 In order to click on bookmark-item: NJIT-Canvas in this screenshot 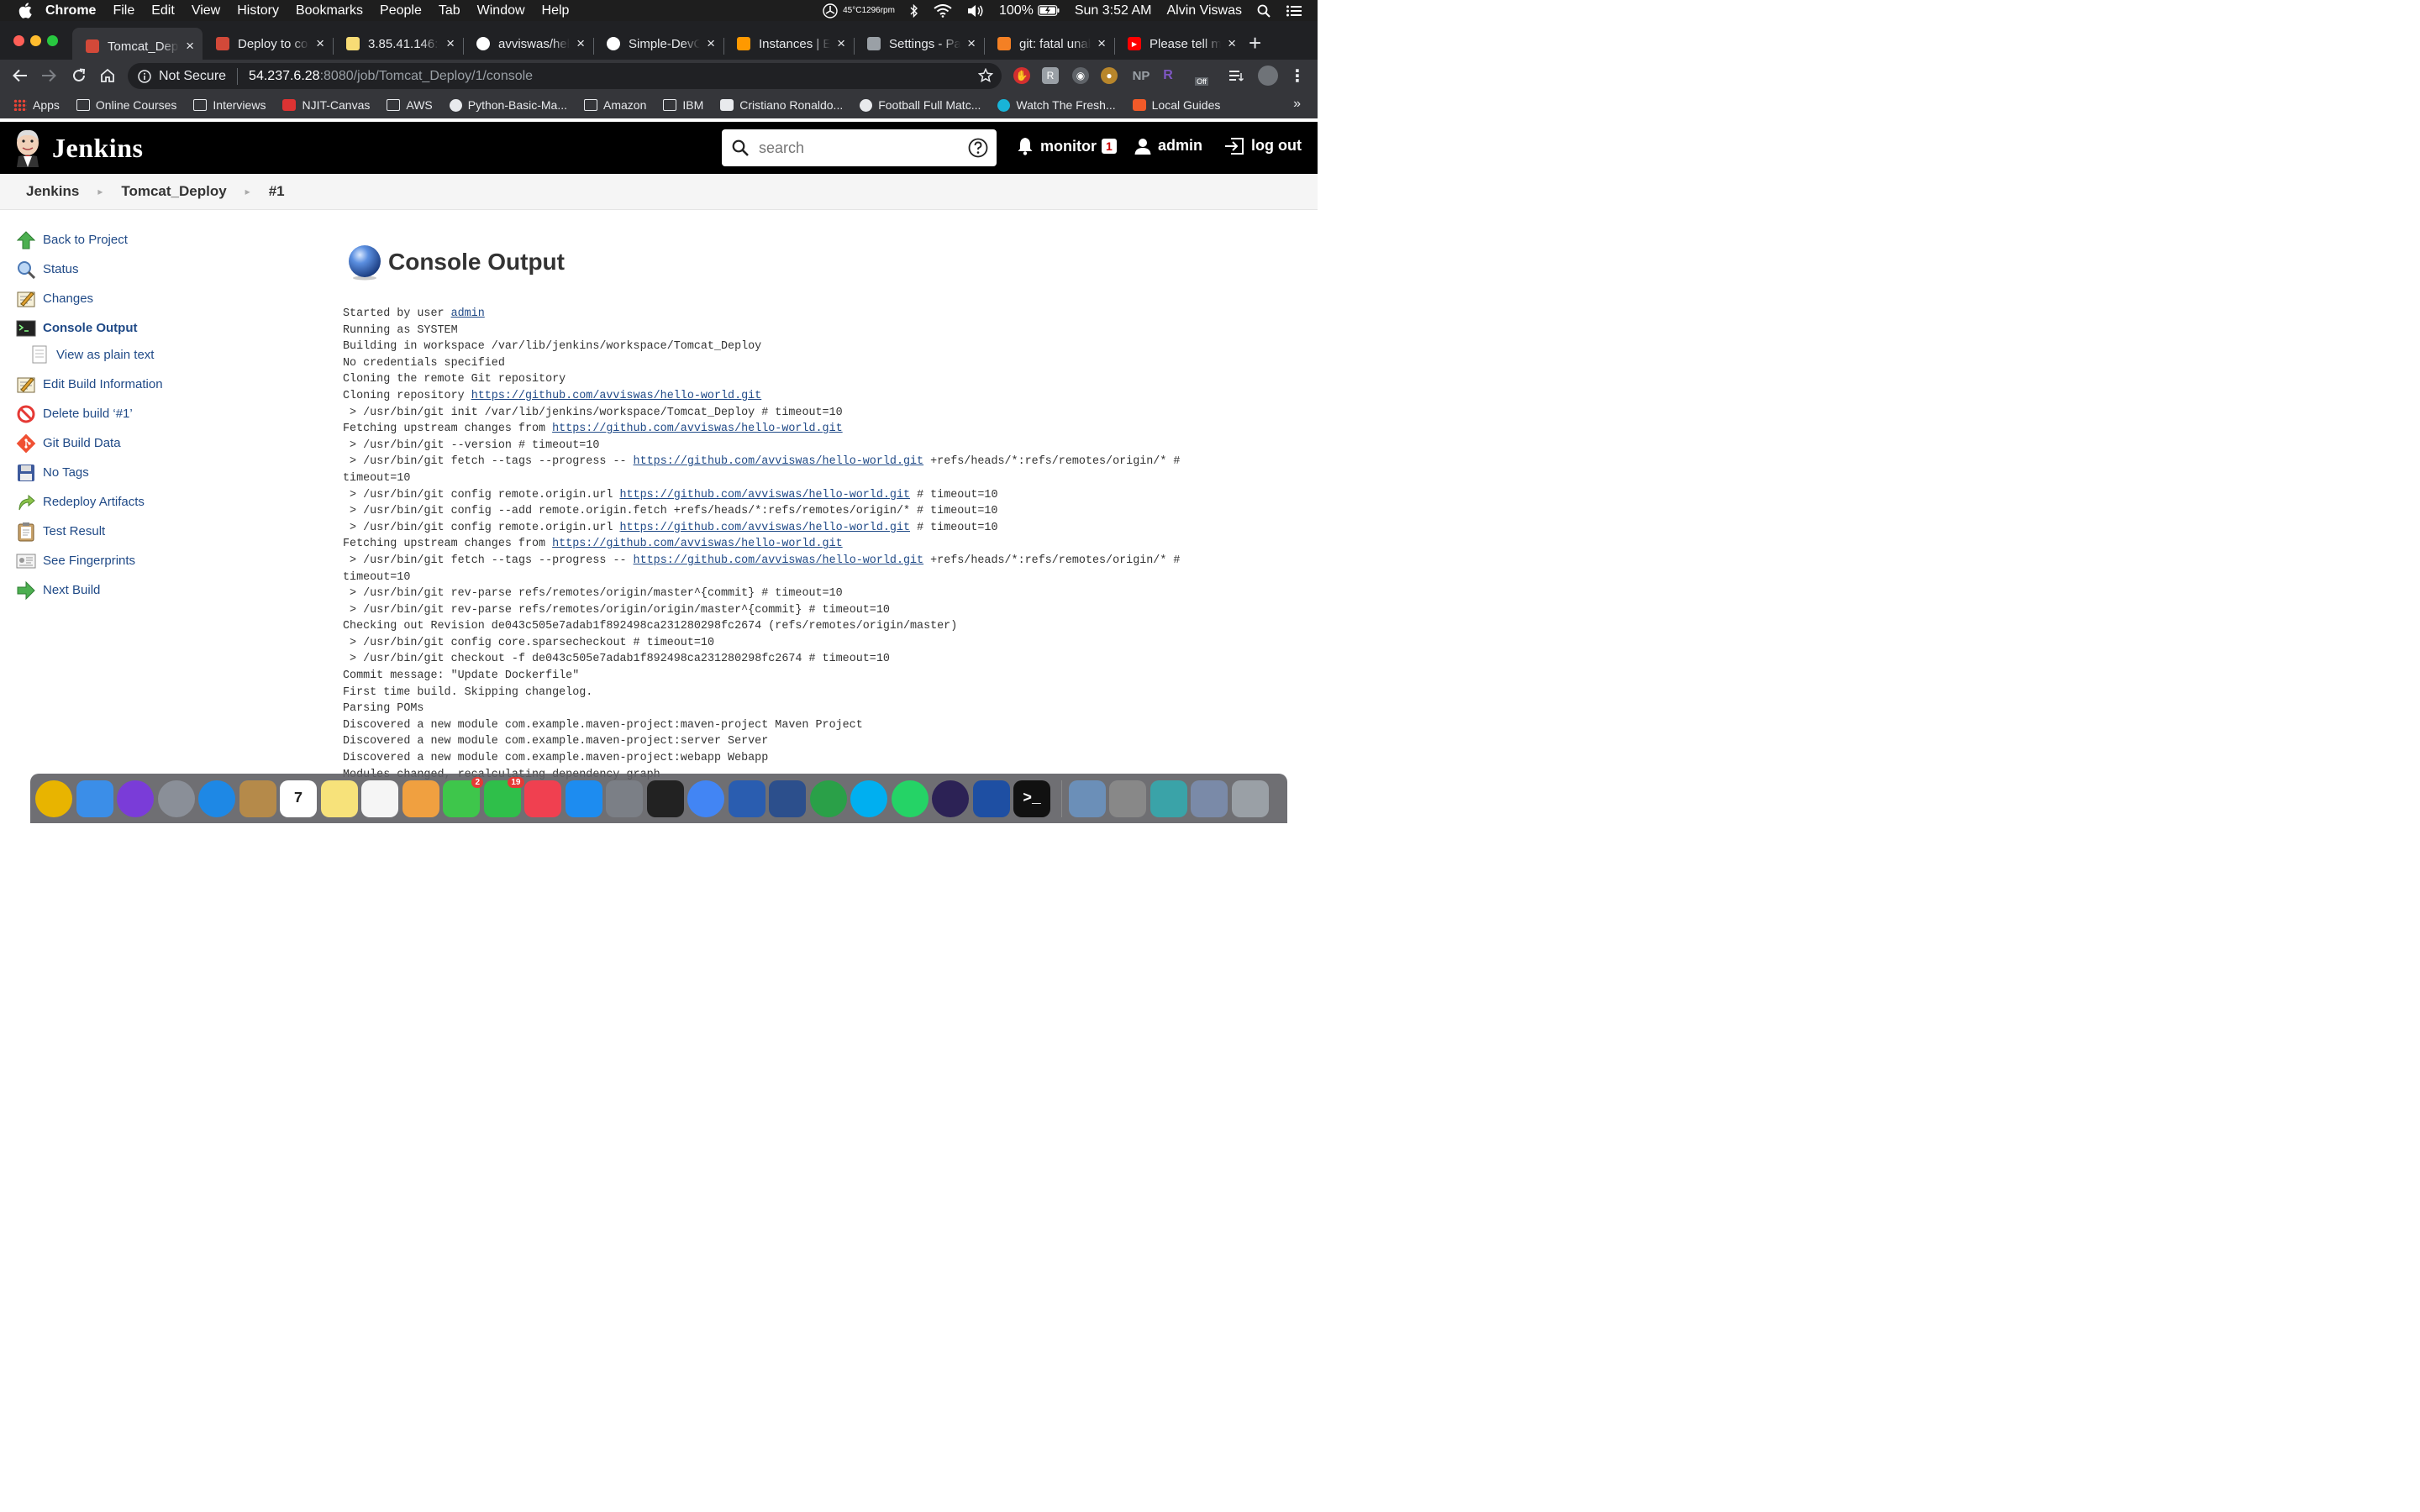, I will do `click(326, 105)`.